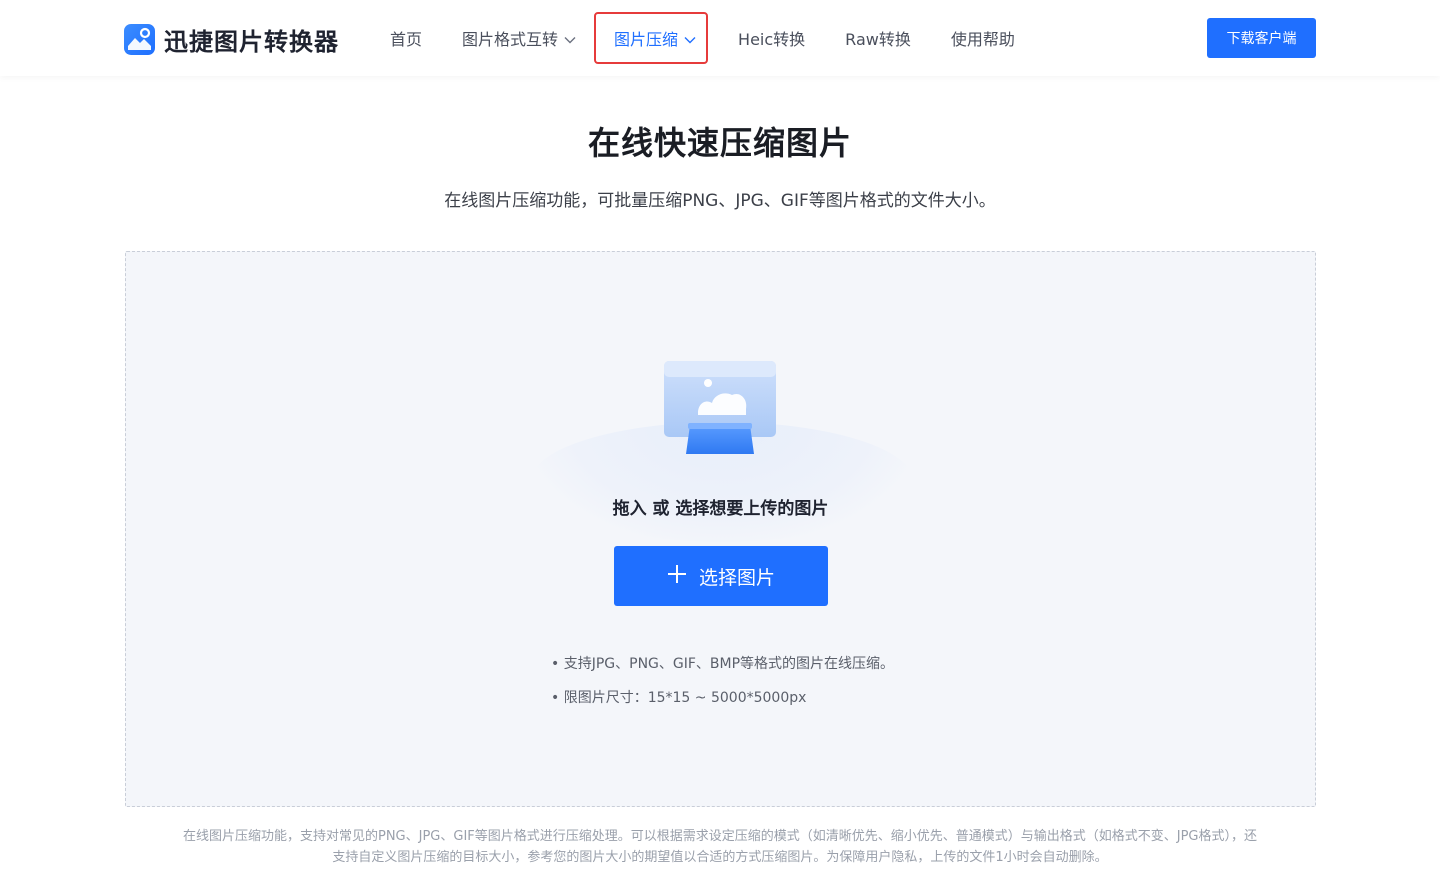 This screenshot has height=894, width=1440. I want to click on select-image-button: 选择图片, so click(721, 576).